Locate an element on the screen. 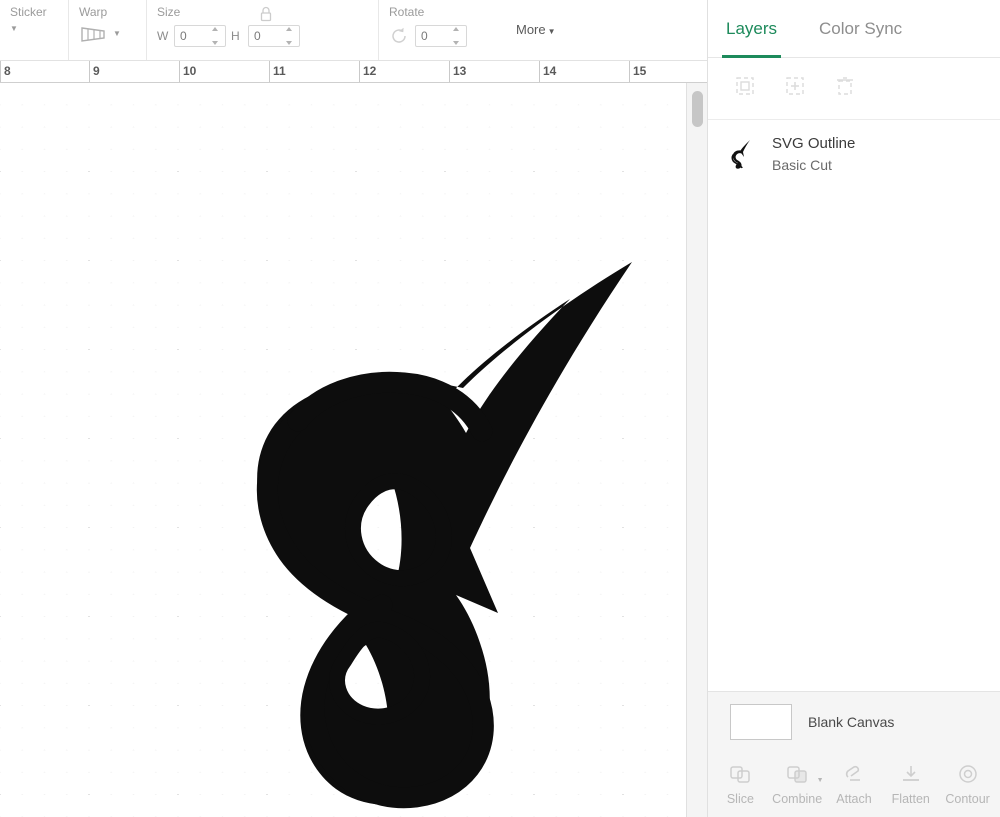 The width and height of the screenshot is (1000, 817). height-label: H is located at coordinates (235, 36).